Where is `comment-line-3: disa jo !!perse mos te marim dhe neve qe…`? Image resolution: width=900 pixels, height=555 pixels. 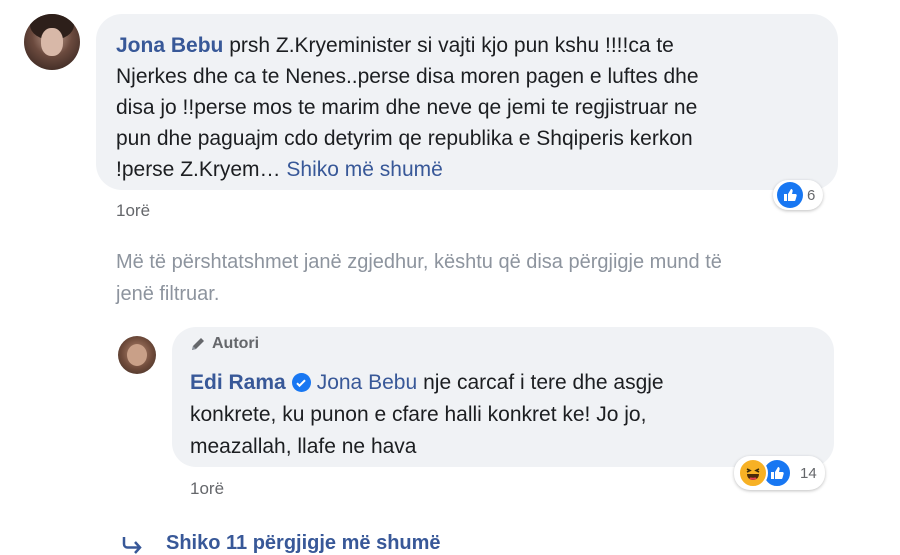
comment-line-3: disa jo !!perse mos te marim dhe neve qe… is located at coordinates (407, 107).